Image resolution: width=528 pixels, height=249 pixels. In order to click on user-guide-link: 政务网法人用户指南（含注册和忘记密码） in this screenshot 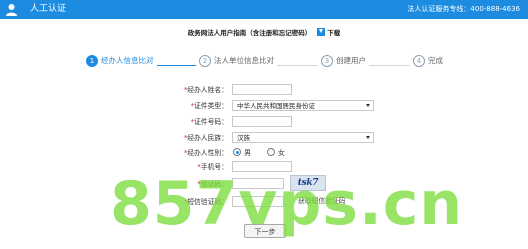, I will do `click(250, 33)`.